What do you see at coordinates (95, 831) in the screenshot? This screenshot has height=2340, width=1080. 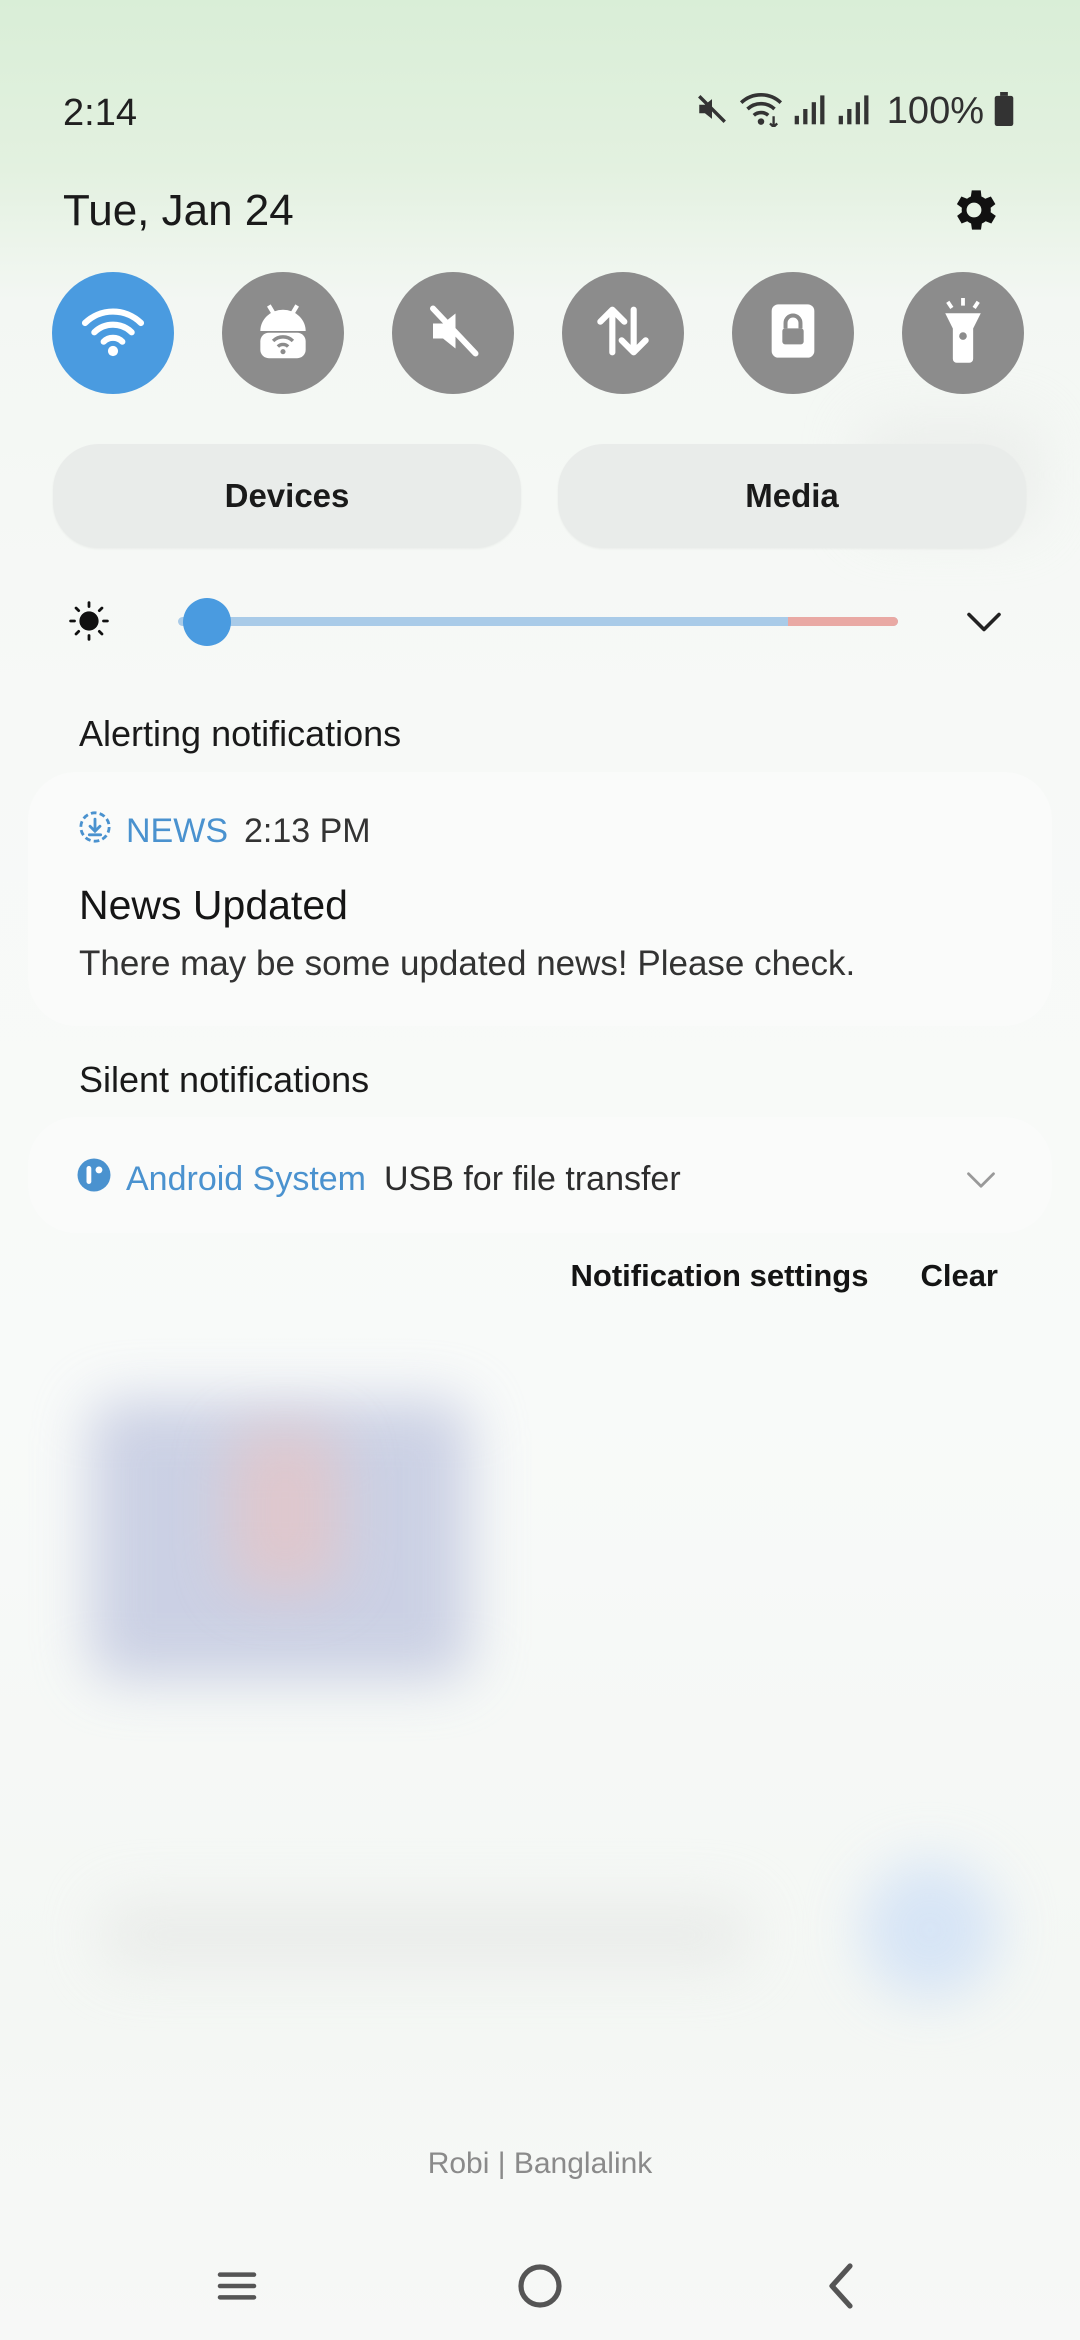 I see `download-icon` at bounding box center [95, 831].